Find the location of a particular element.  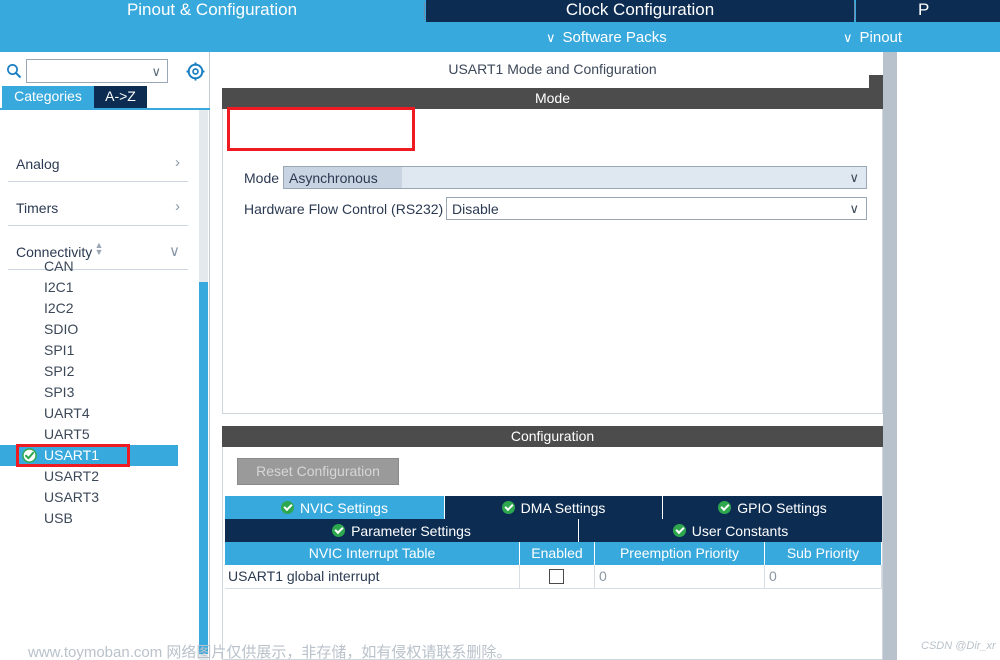

sidebar-scrollbar-thumb is located at coordinates (203, 468).